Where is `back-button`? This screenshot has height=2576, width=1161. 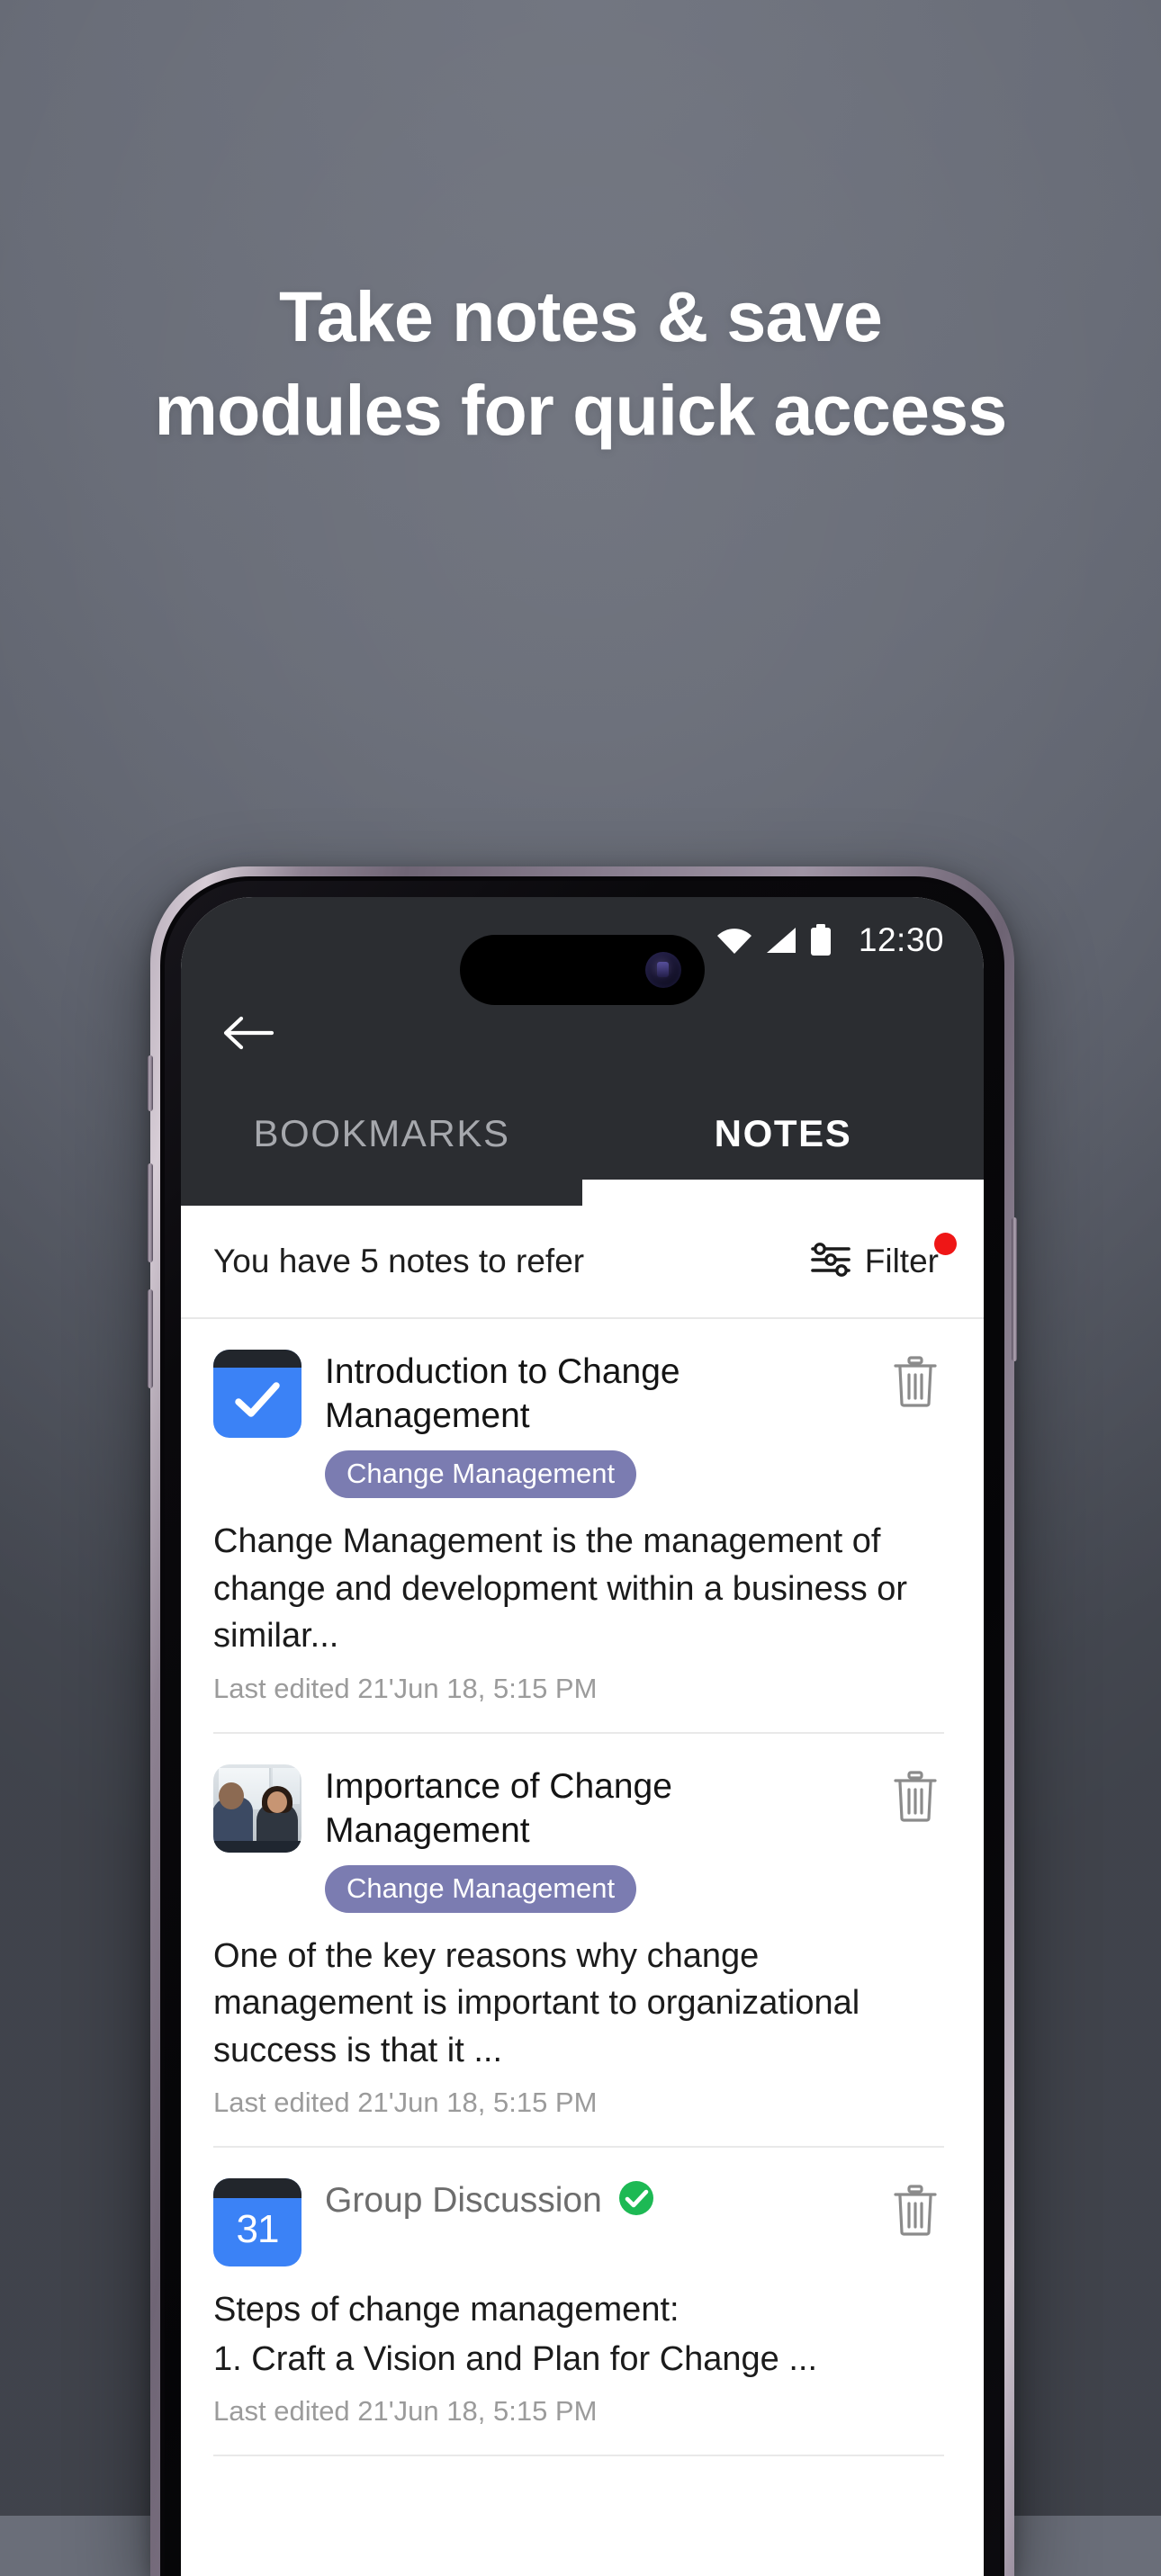
back-button is located at coordinates (249, 1033).